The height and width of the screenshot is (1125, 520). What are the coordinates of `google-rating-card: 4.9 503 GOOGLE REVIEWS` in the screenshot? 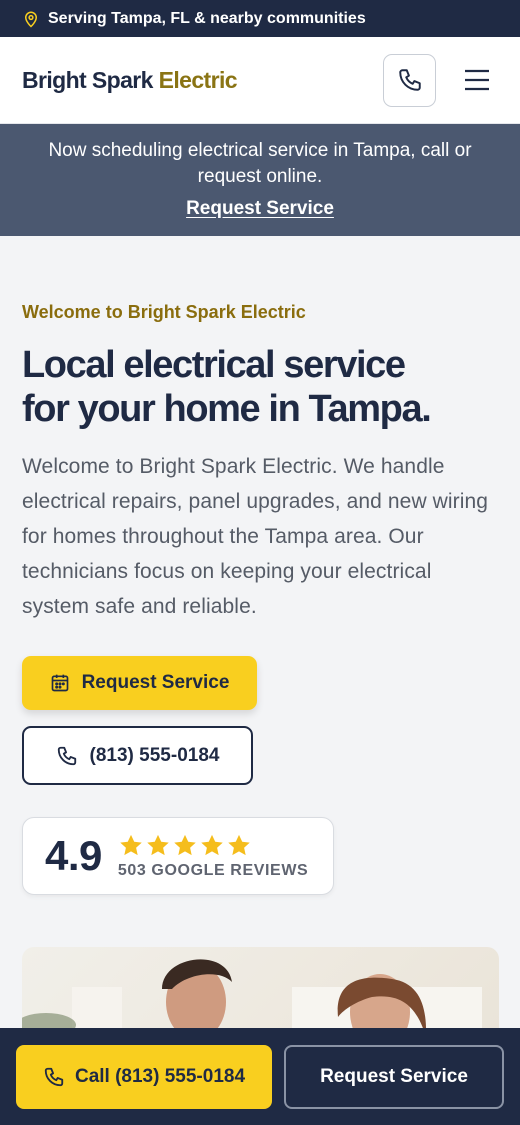 It's located at (178, 856).